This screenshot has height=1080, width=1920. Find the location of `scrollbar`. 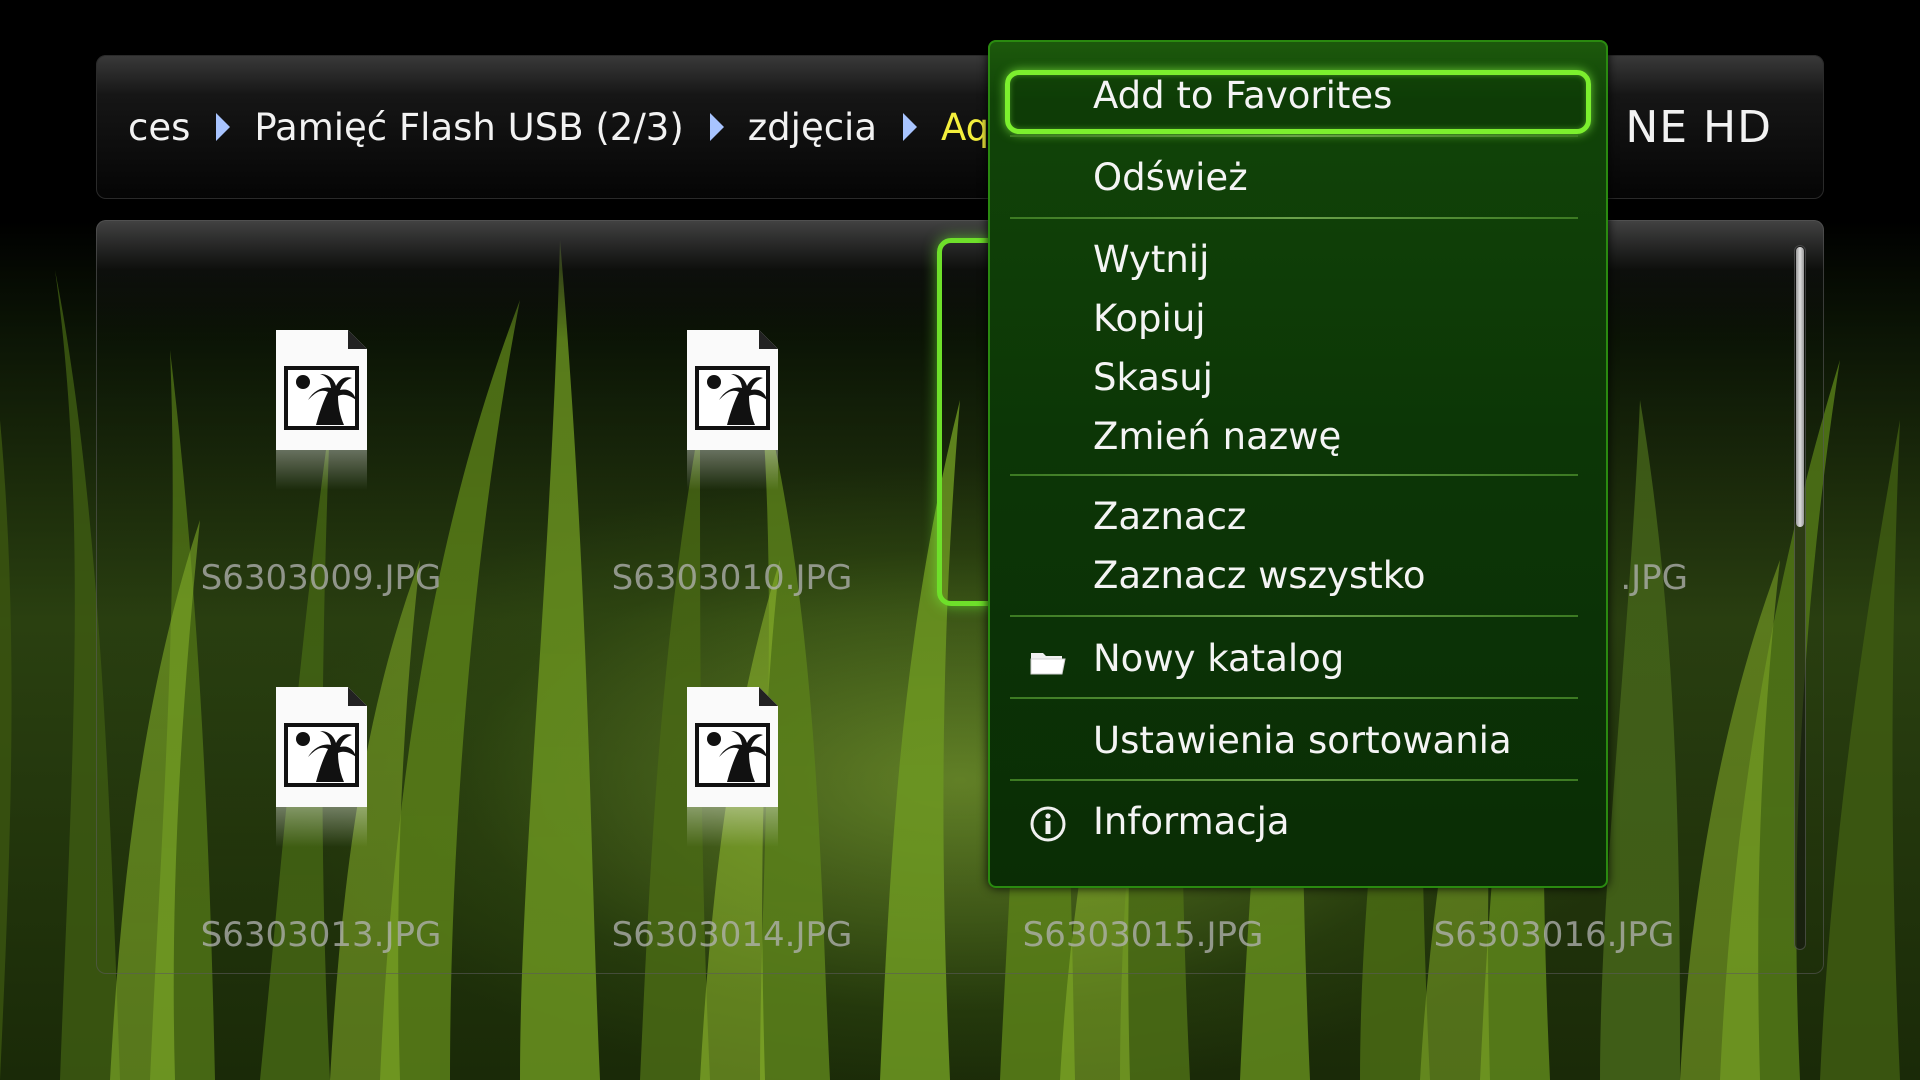

scrollbar is located at coordinates (1800, 597).